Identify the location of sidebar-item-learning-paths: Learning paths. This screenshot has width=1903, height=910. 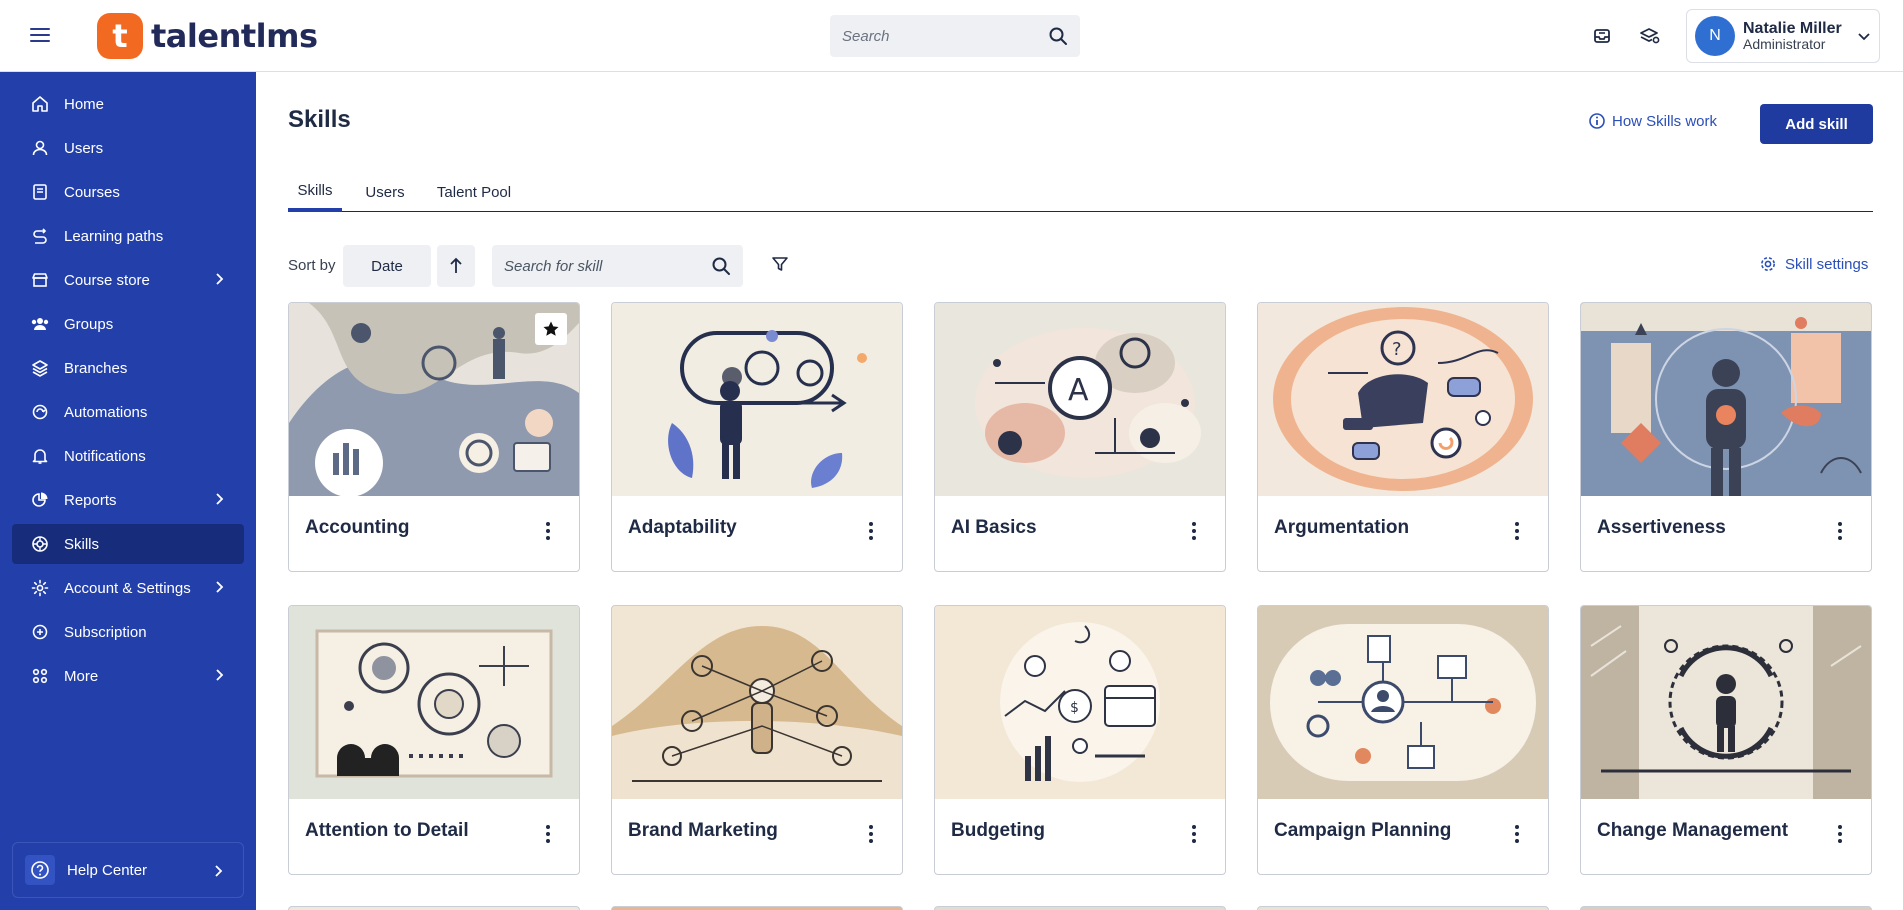
(128, 236).